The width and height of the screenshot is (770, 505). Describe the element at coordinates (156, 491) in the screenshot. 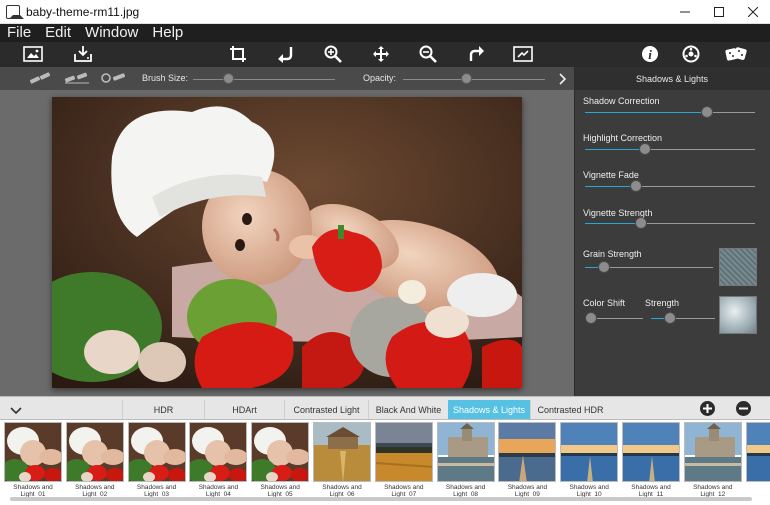

I see `preset-thumbnail-label: Shadows and Light_03` at that location.